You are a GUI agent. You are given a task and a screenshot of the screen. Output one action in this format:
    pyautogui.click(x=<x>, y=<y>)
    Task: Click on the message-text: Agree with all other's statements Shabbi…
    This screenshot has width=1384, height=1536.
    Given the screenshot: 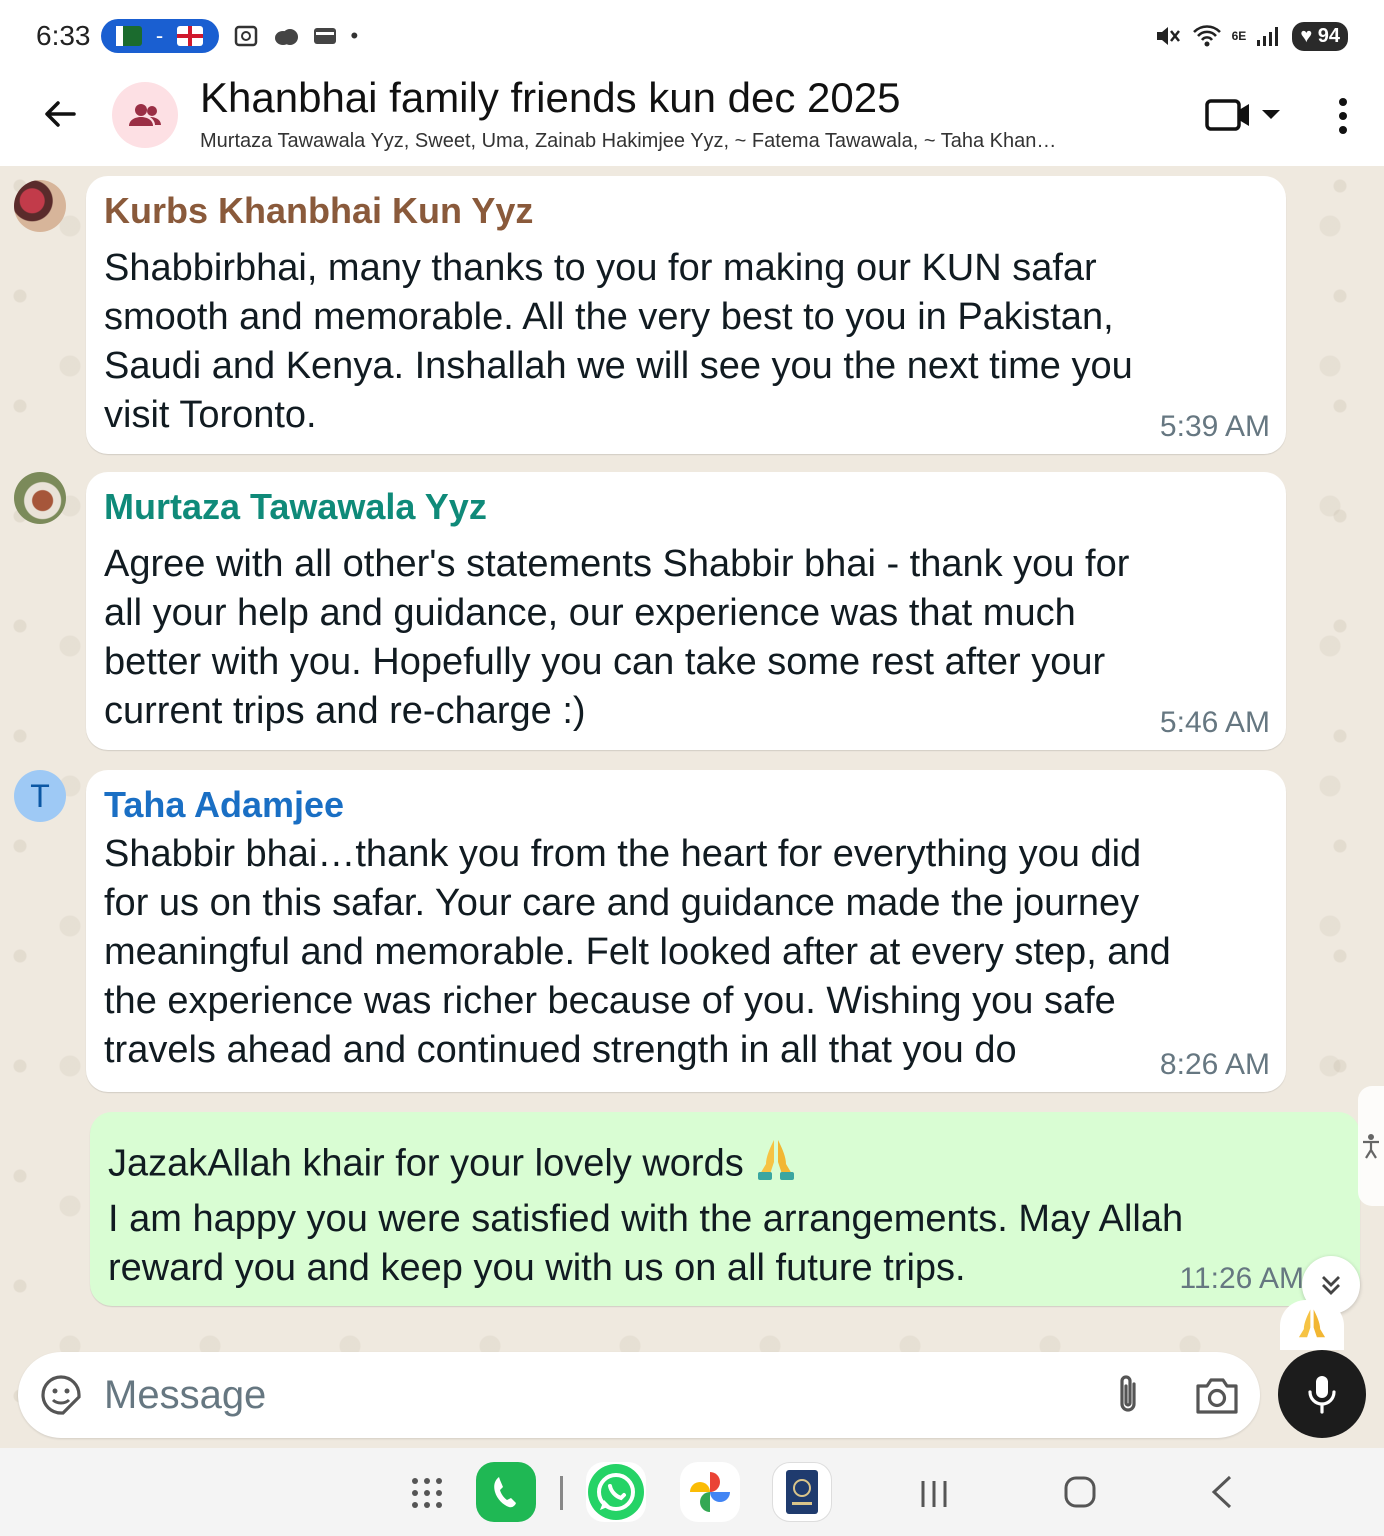 What is the action you would take?
    pyautogui.click(x=617, y=637)
    